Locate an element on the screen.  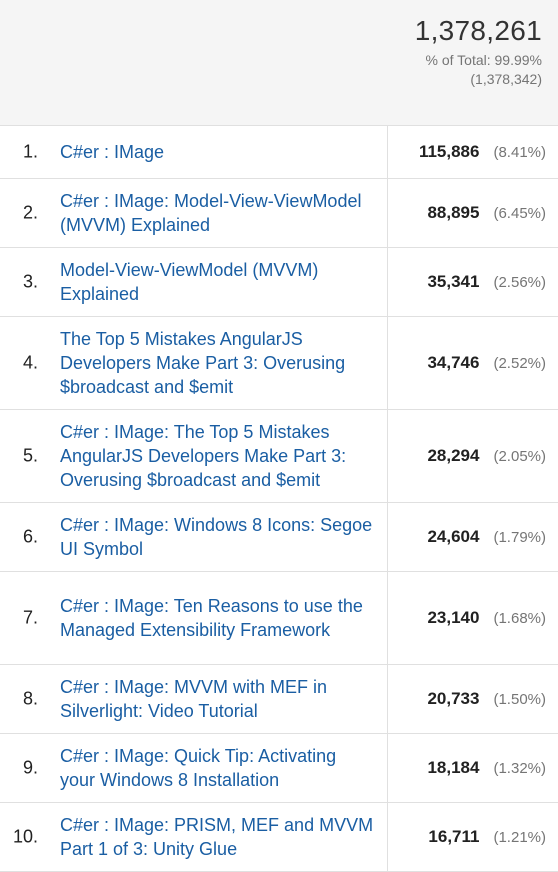
row-rank: 4. is located at coordinates (30, 362).